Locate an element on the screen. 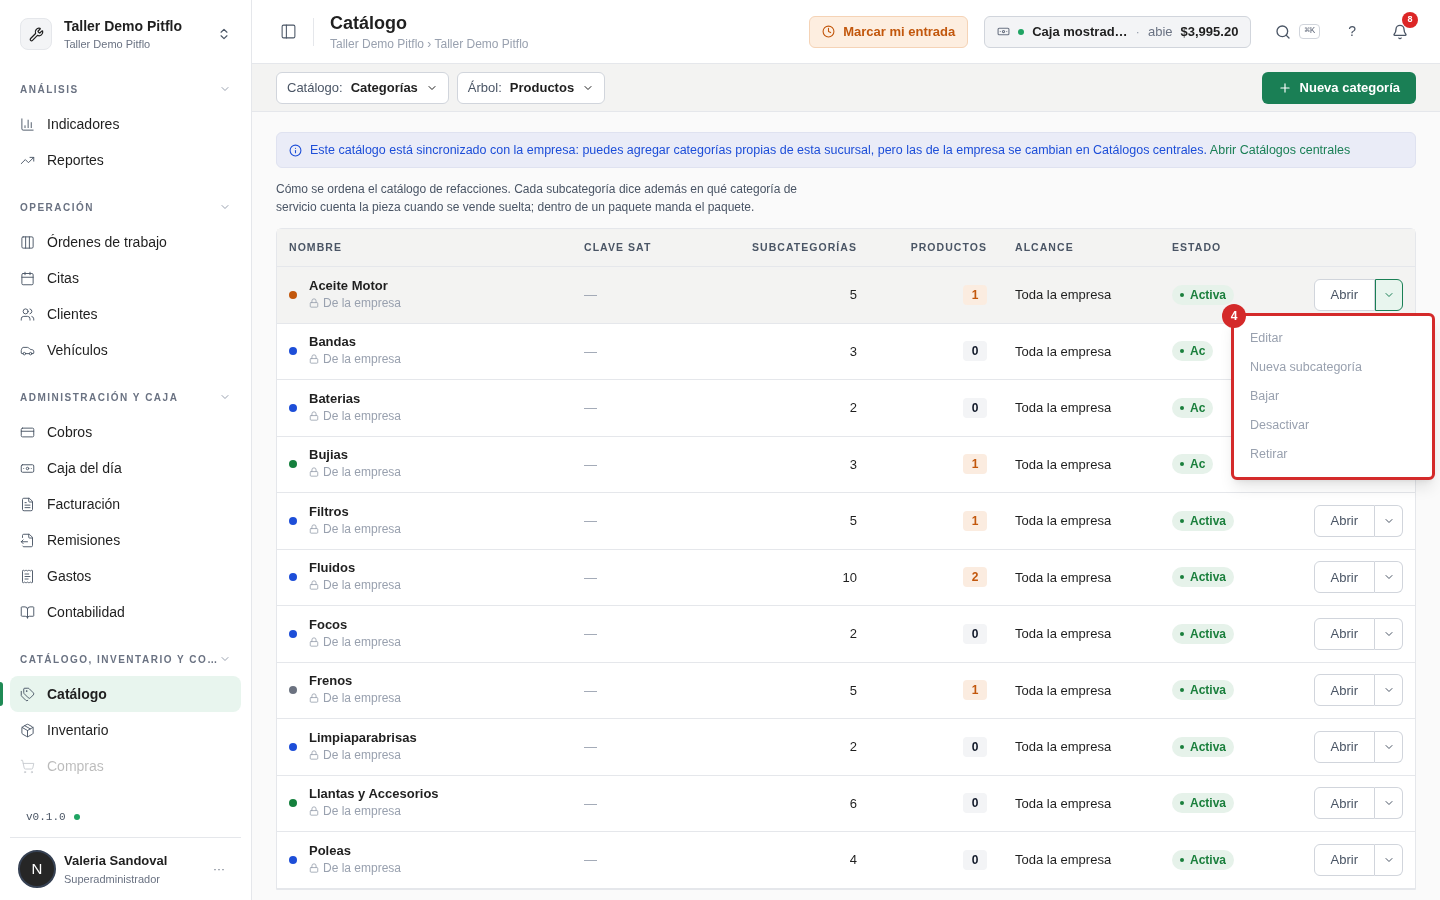  workspace-subtitle: Taller Demo Pitflo is located at coordinates (108, 44).